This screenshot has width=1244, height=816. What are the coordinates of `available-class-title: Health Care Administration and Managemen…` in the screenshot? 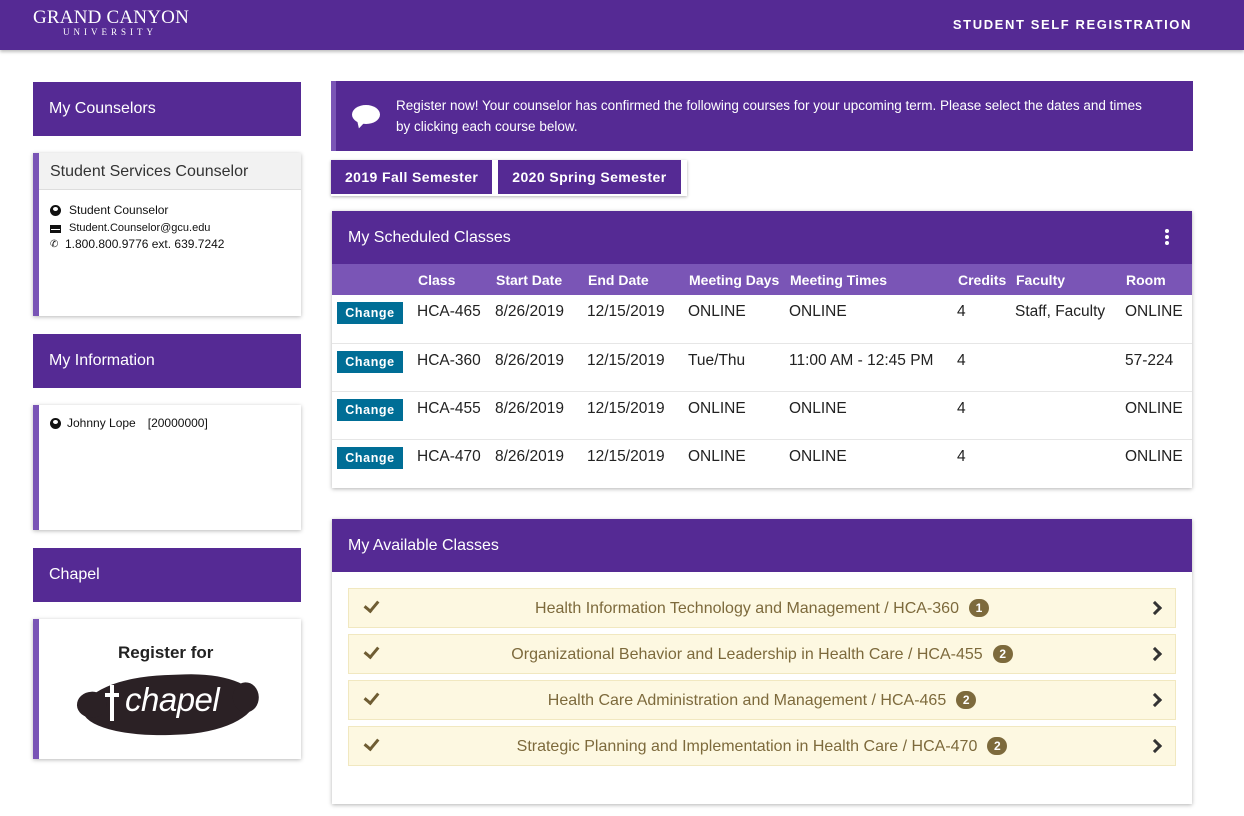 It's located at (747, 700).